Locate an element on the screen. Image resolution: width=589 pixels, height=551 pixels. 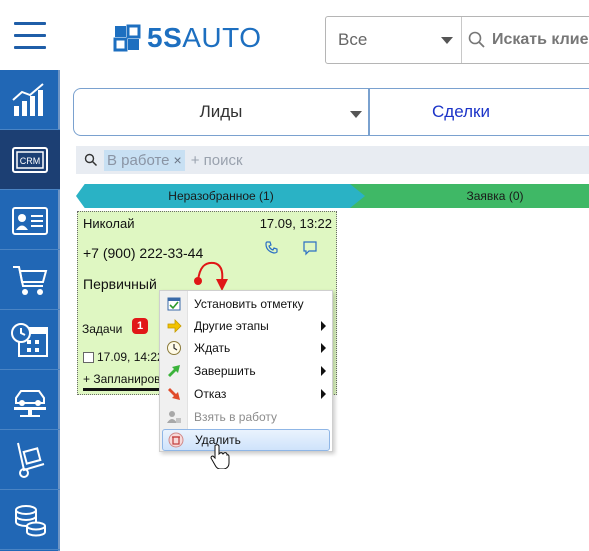
tasks-count-badge: 1 is located at coordinates (140, 326).